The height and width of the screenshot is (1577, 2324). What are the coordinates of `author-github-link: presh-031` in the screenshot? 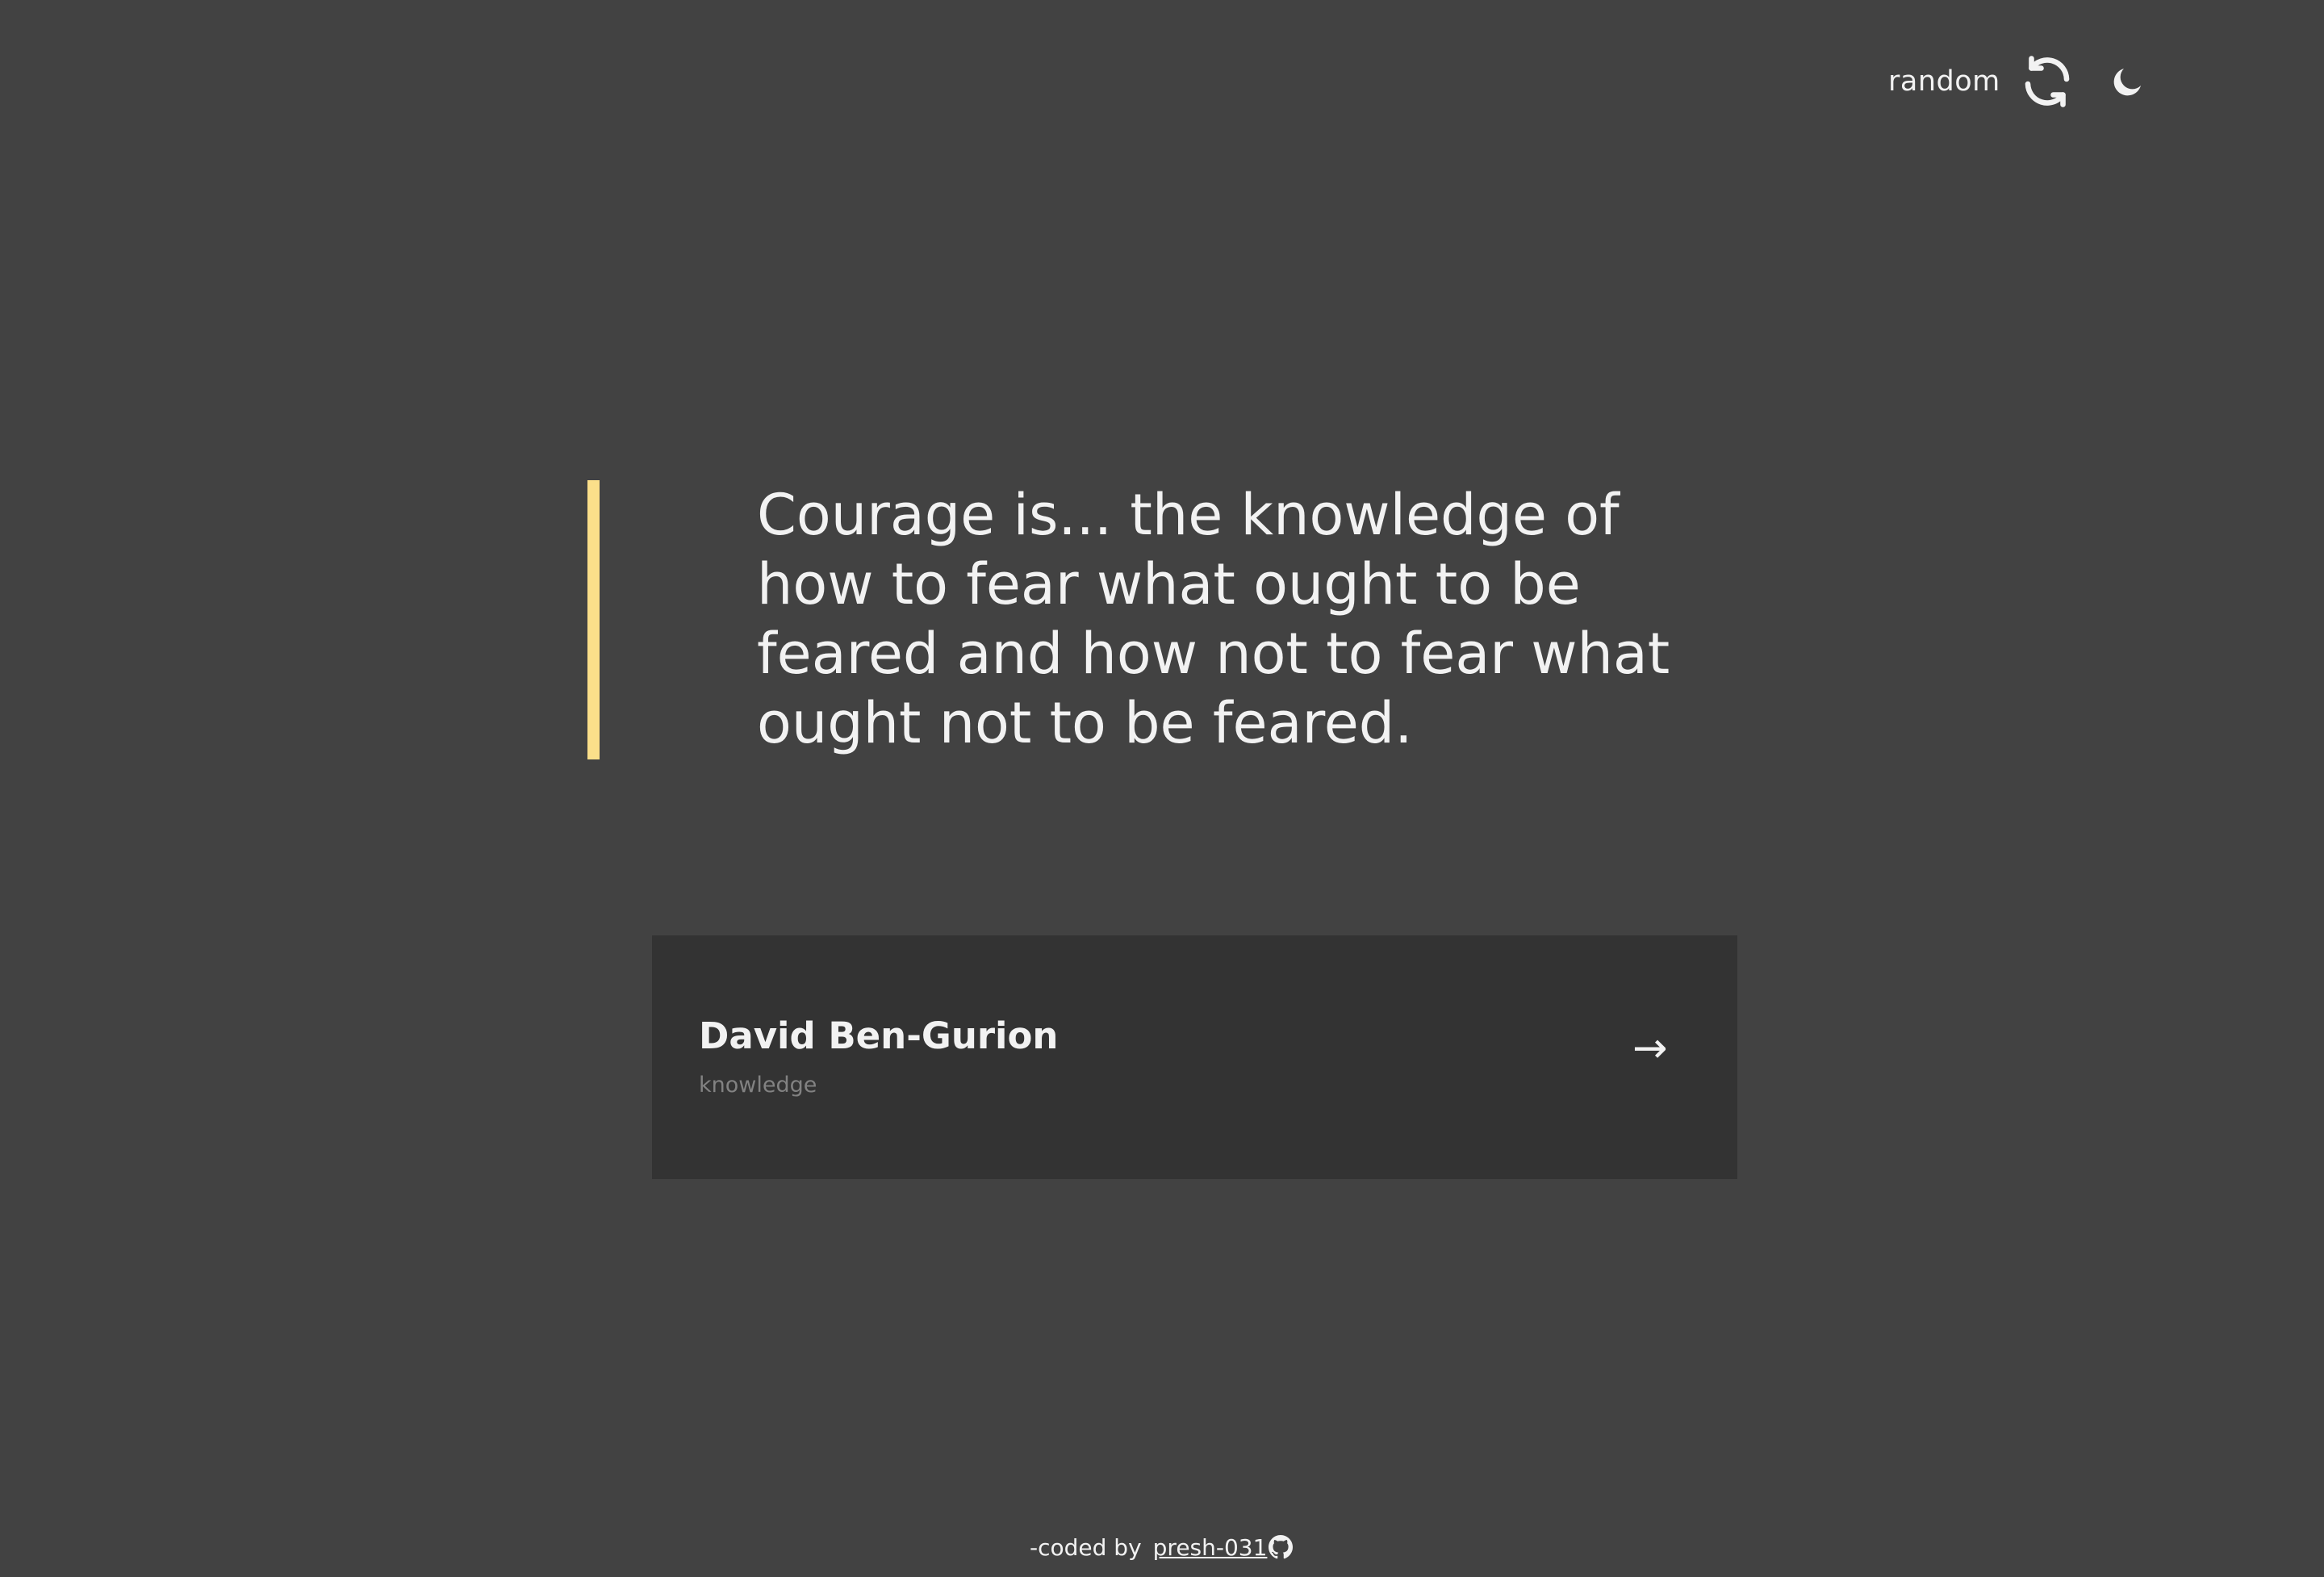 It's located at (1210, 1547).